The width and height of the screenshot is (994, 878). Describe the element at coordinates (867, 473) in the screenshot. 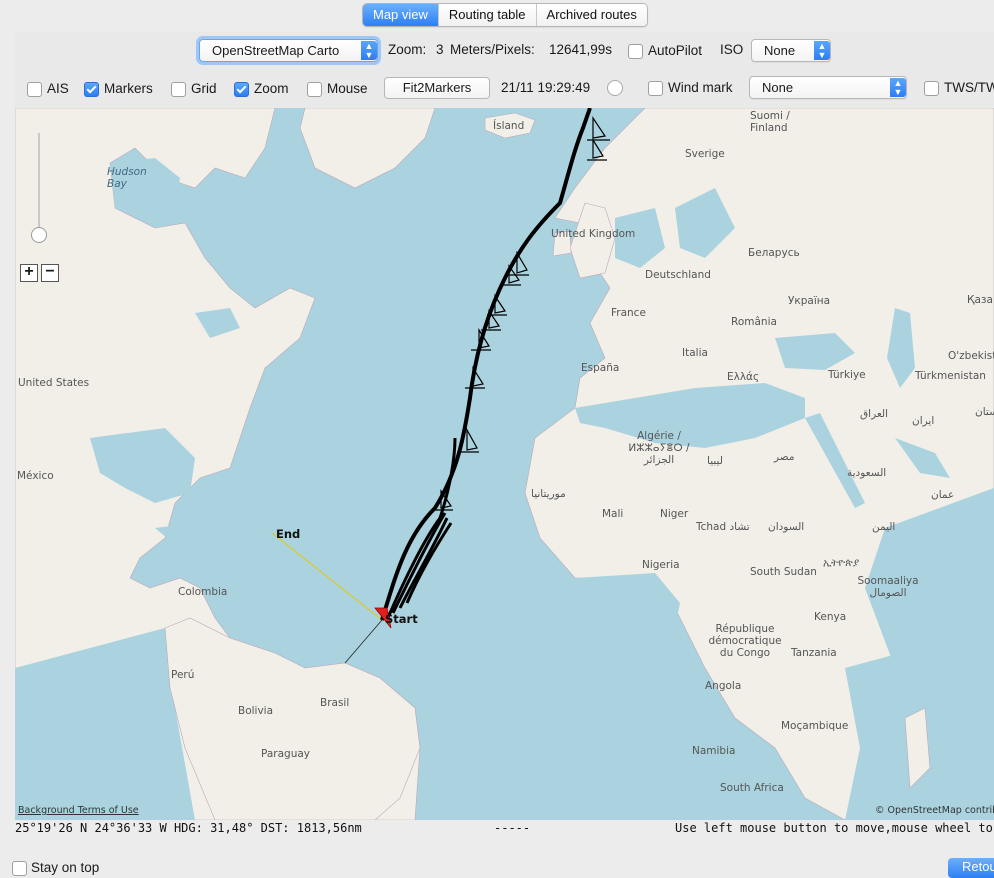

I see `map-label-saudi: السعودية` at that location.